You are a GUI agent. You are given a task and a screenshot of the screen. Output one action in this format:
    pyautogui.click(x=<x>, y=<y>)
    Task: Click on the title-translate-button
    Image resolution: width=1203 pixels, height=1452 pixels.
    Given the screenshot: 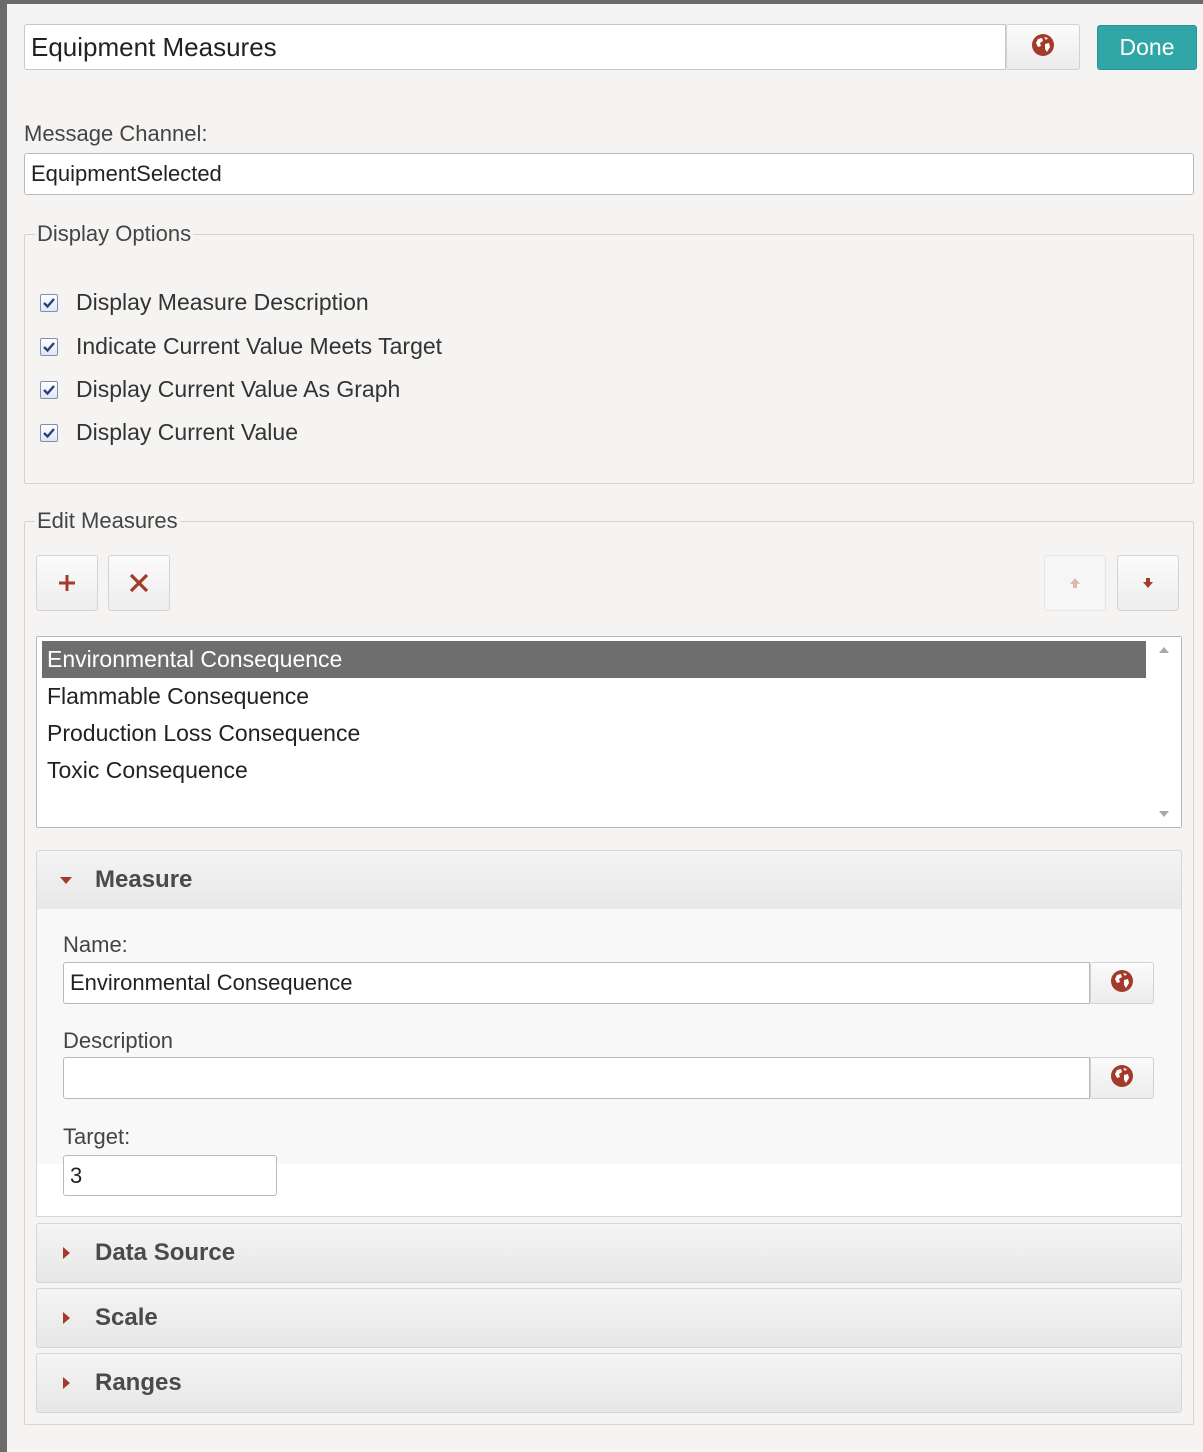 What is the action you would take?
    pyautogui.click(x=1043, y=47)
    